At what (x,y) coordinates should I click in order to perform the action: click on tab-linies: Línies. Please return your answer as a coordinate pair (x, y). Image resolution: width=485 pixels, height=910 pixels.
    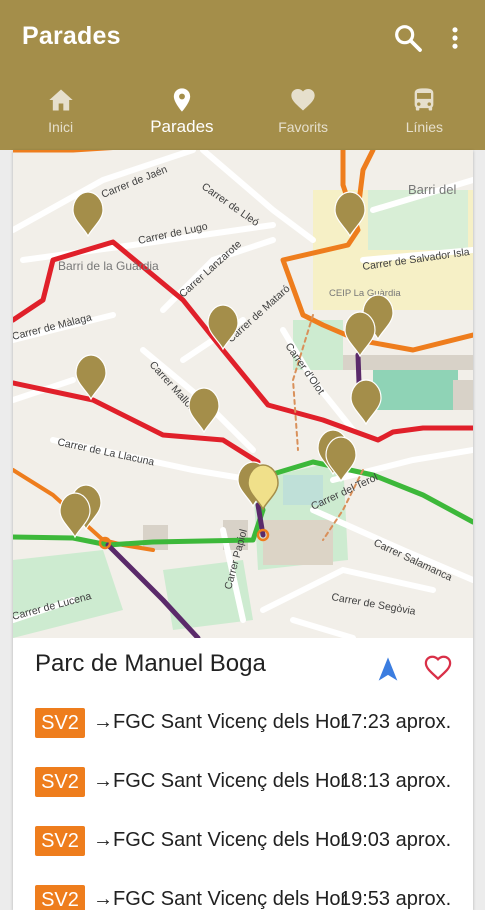
    Looking at the image, I should click on (424, 114).